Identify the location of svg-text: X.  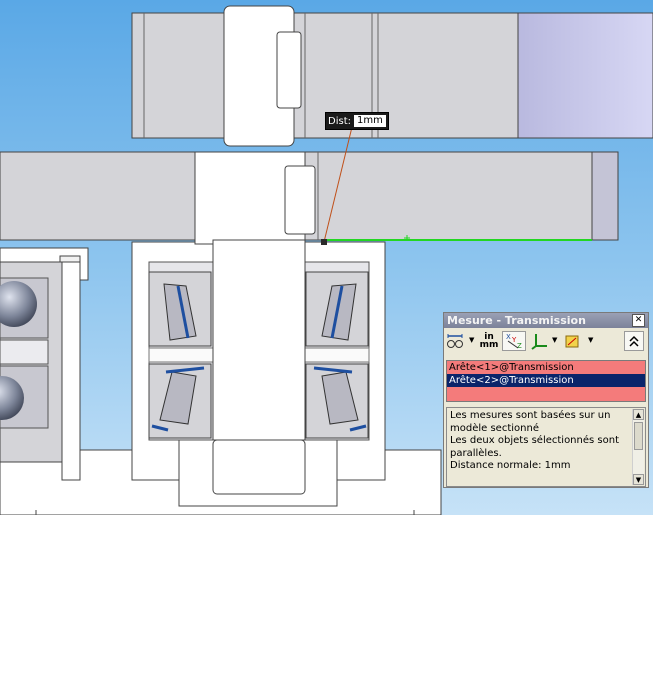
(508, 337).